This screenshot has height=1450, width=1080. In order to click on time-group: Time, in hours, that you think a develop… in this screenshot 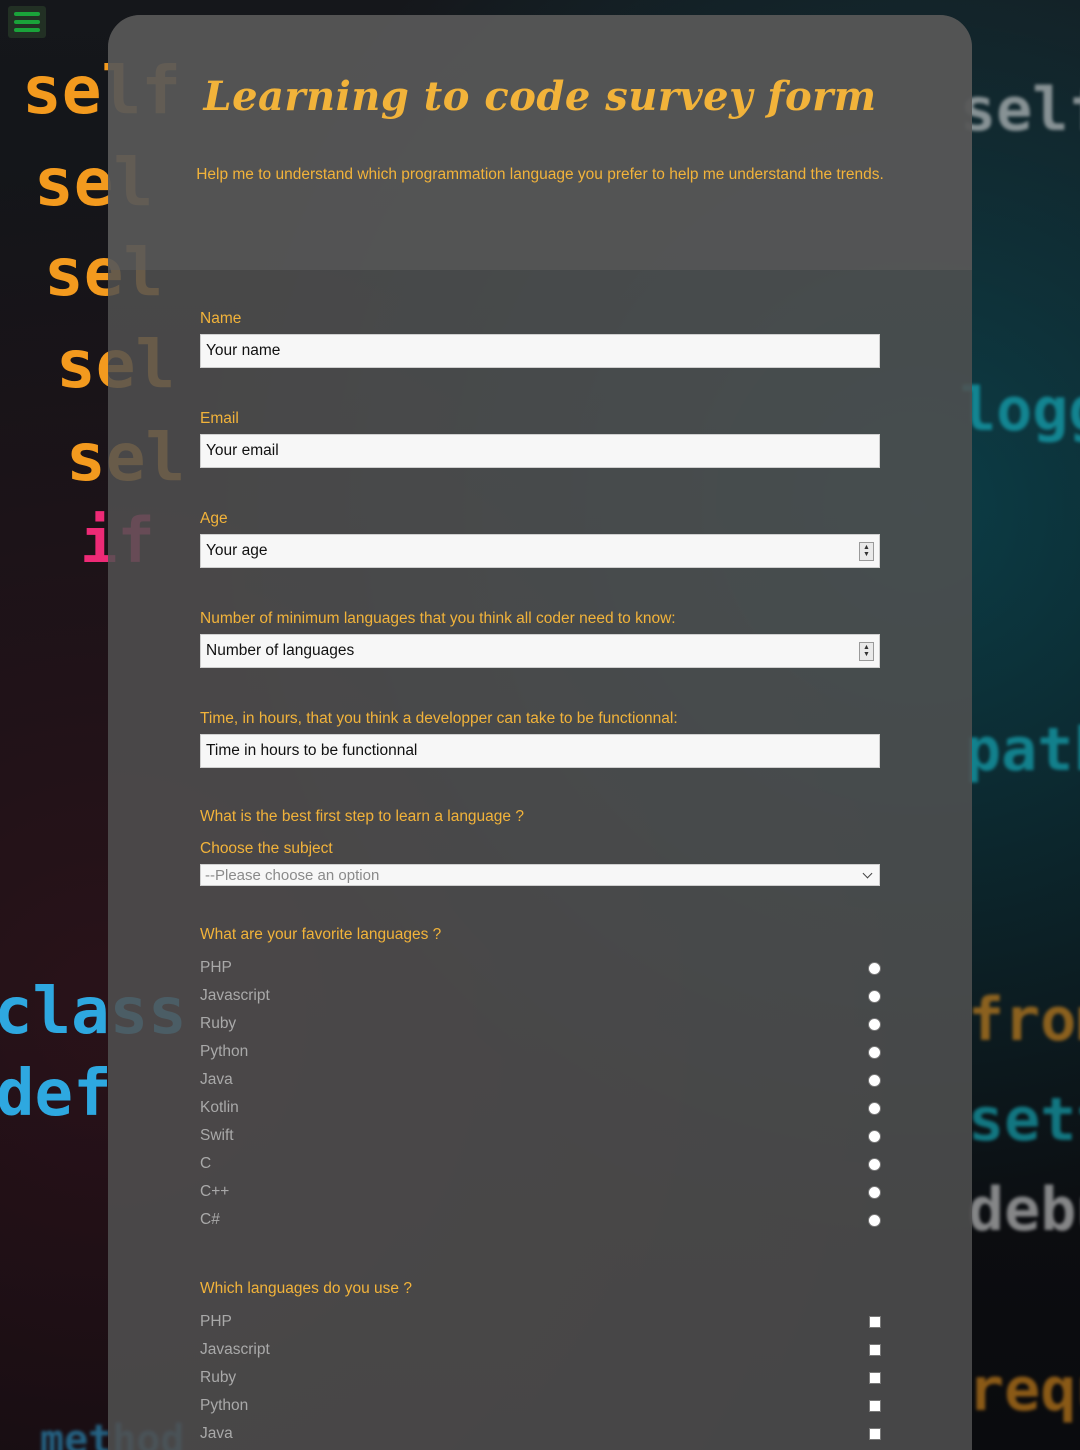, I will do `click(540, 739)`.